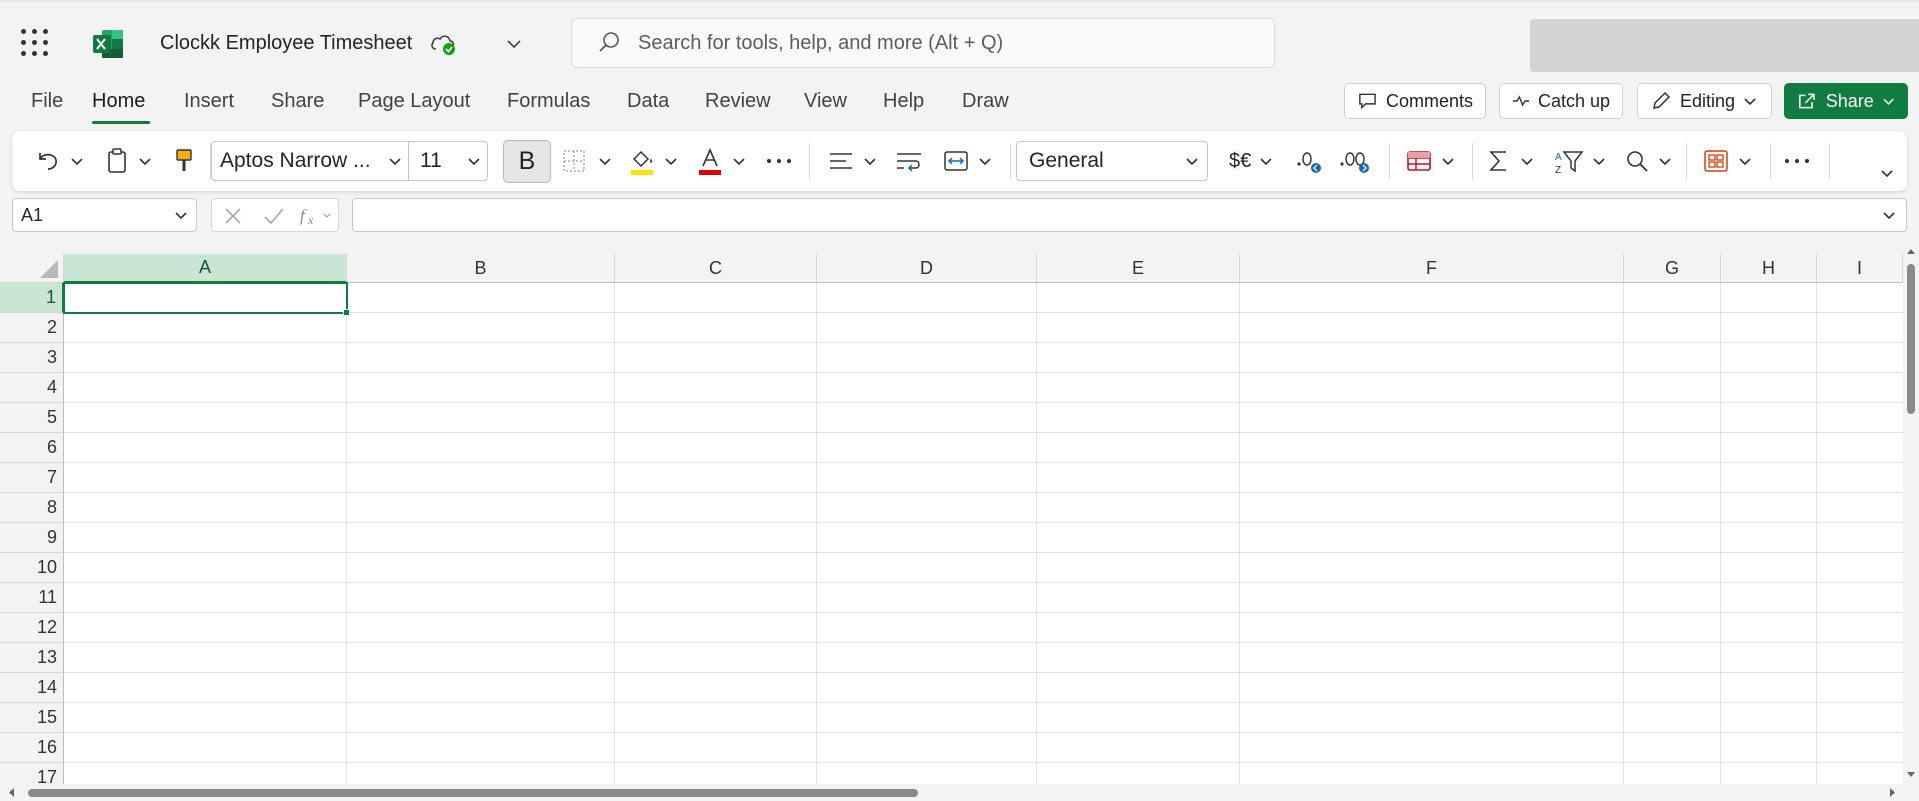  Describe the element at coordinates (346, 312) in the screenshot. I see `fill-handle` at that location.